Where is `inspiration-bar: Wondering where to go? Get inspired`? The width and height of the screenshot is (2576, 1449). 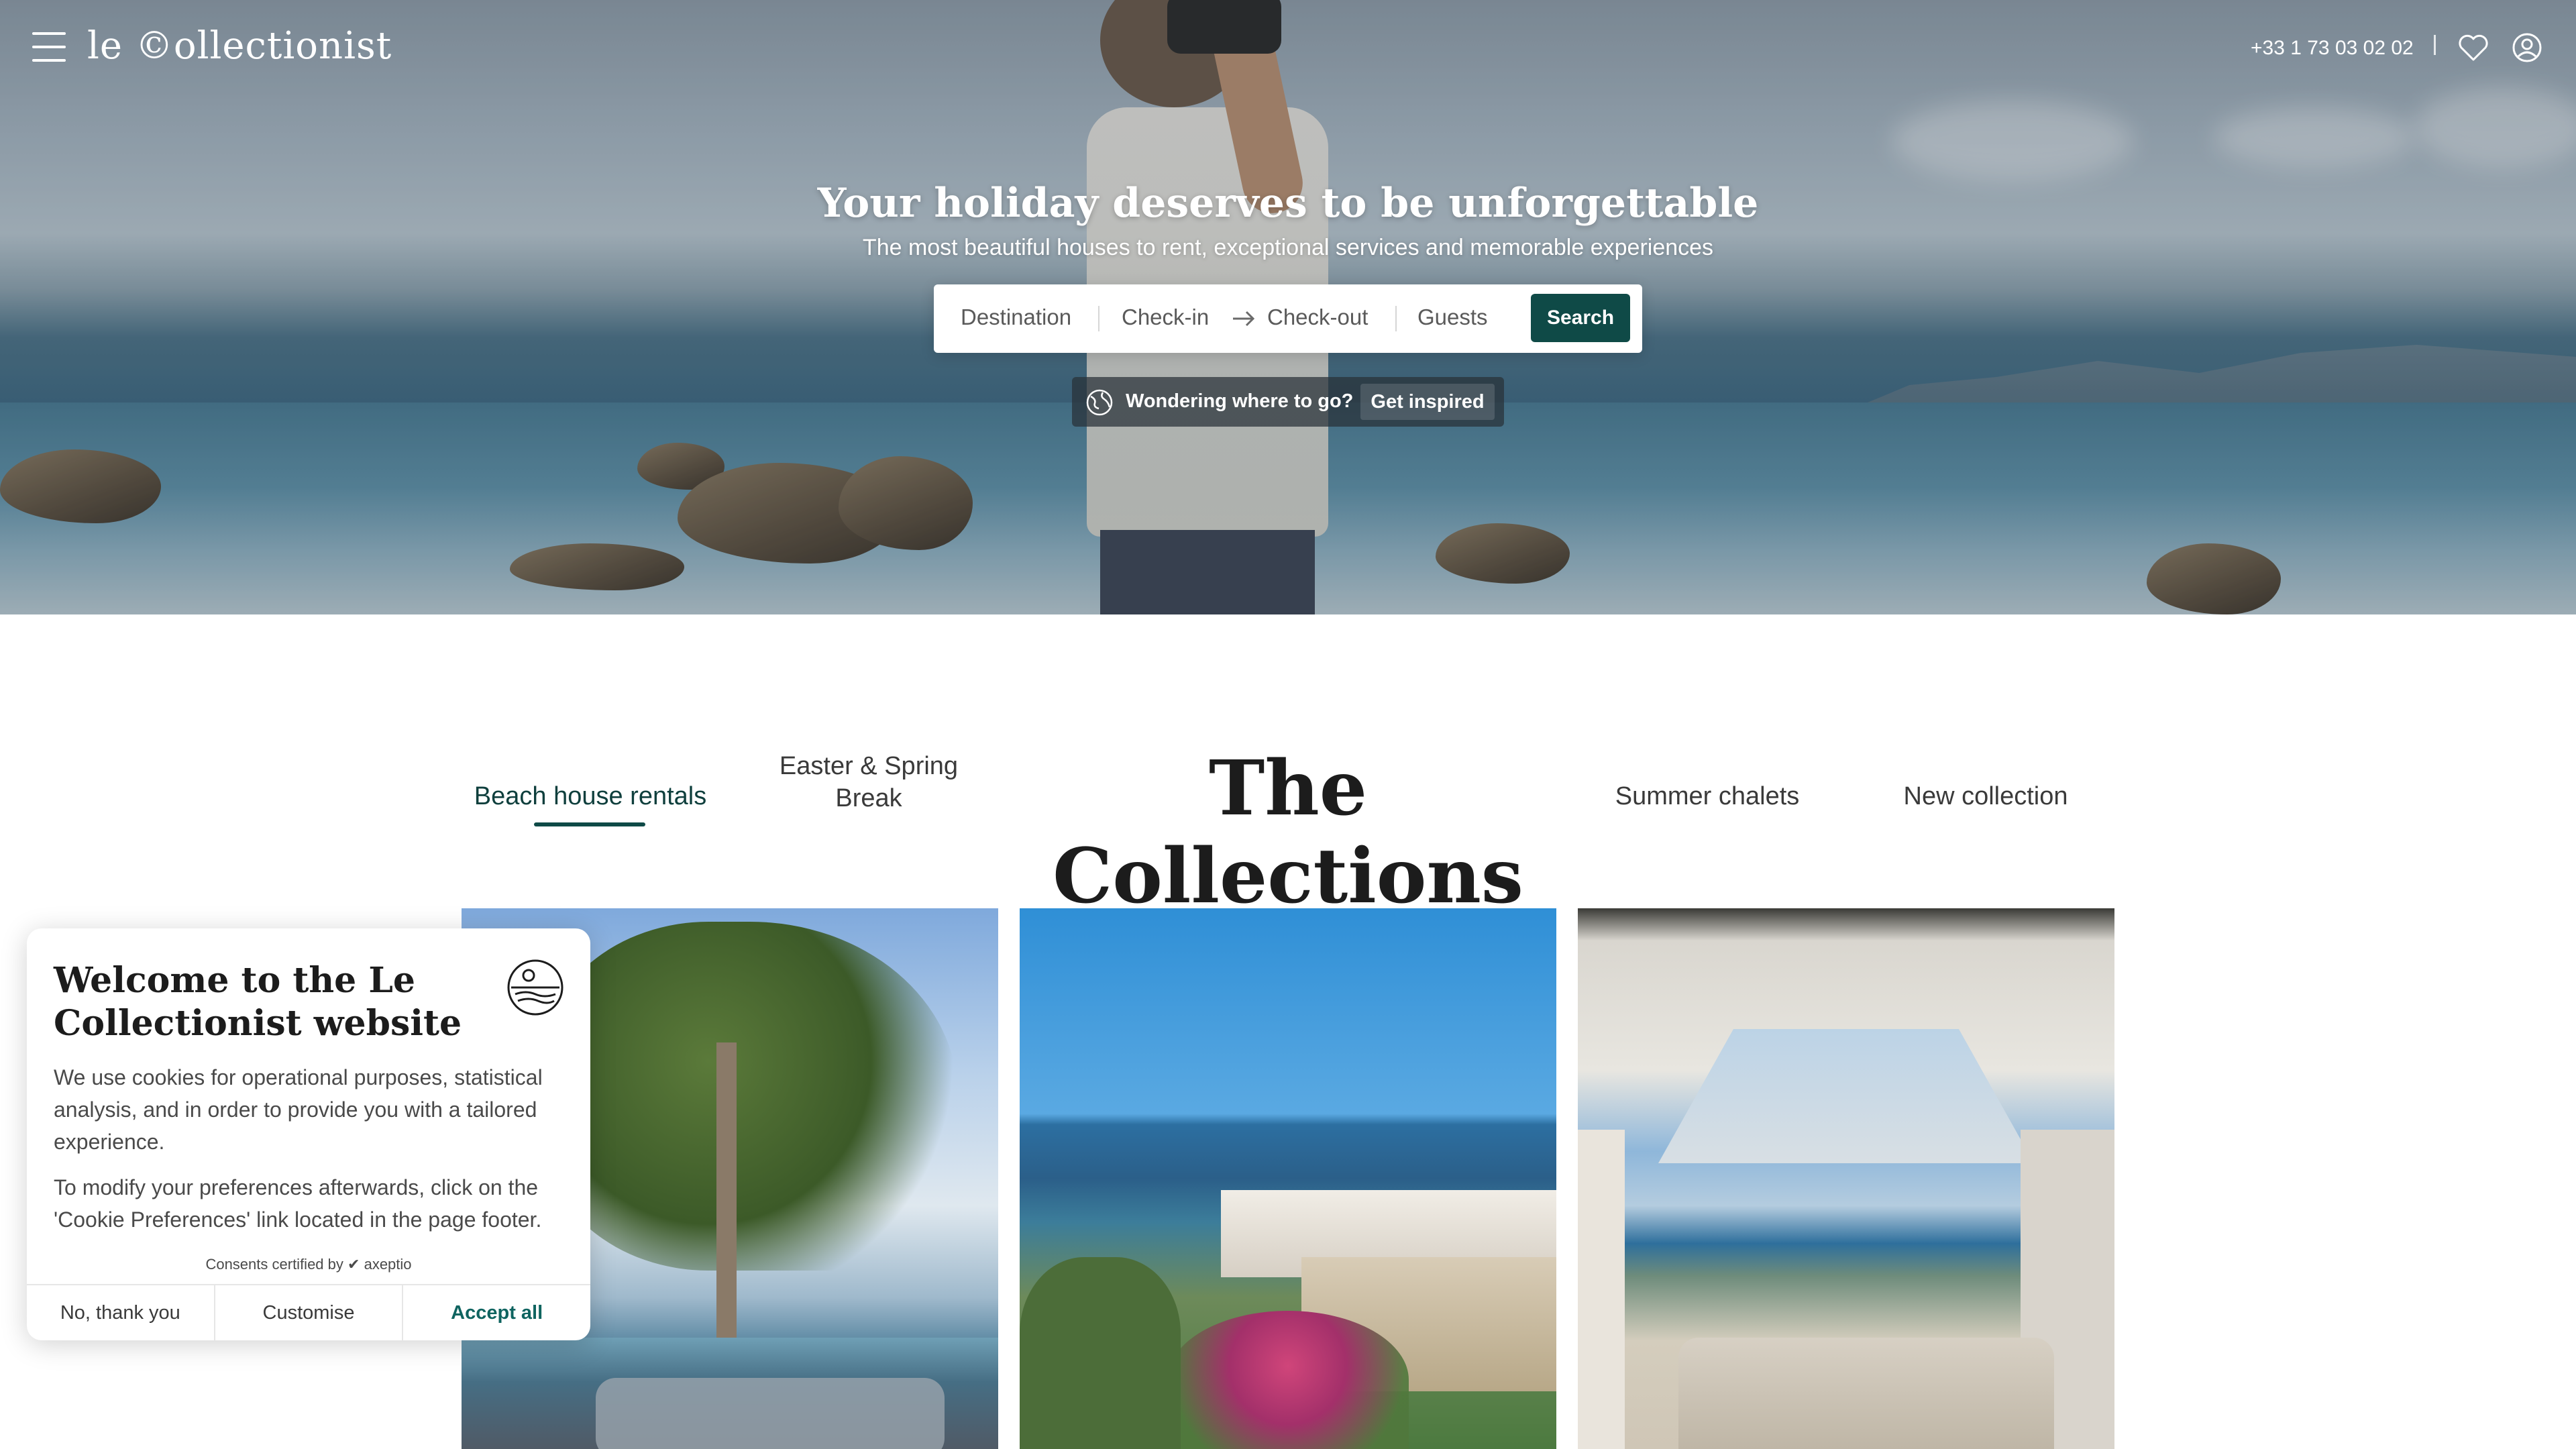
inspiration-bar: Wondering where to go? Get inspired is located at coordinates (1288, 402).